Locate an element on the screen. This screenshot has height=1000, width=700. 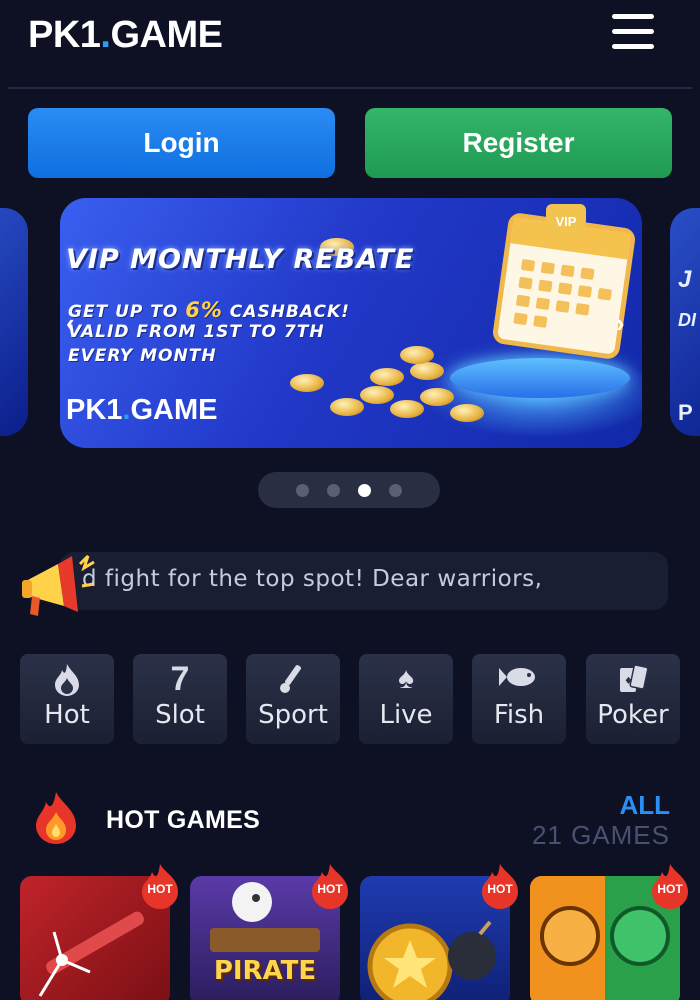
header: PK1.GAME is located at coordinates (350, 44).